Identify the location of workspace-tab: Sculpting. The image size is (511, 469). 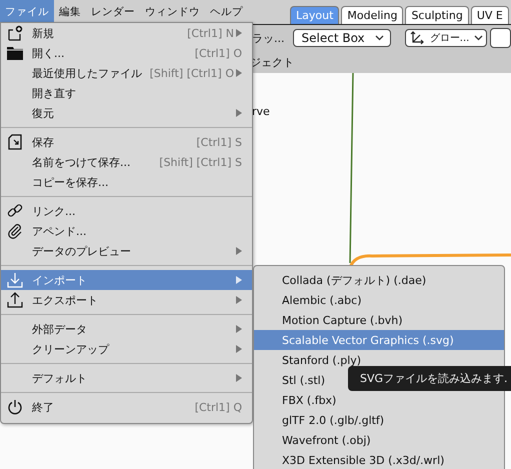
(437, 15).